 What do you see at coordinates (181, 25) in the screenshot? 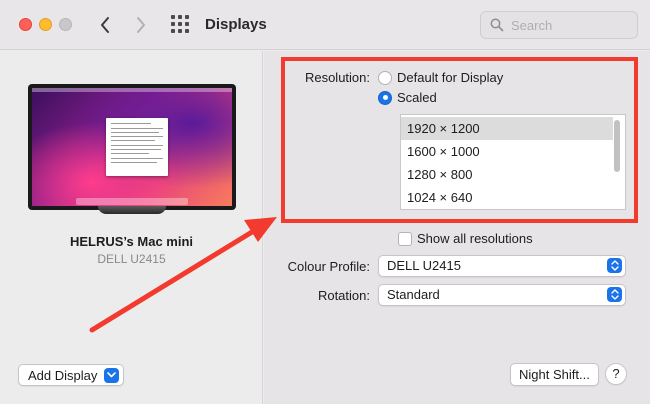
I see `show-all-grid-button` at bounding box center [181, 25].